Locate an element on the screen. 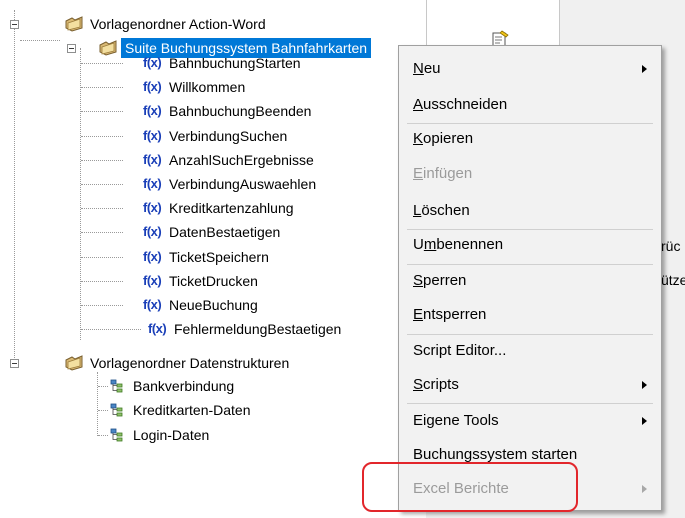 Image resolution: width=685 pixels, height=518 pixels. menu-item-label: Einfügen is located at coordinates (442, 174).